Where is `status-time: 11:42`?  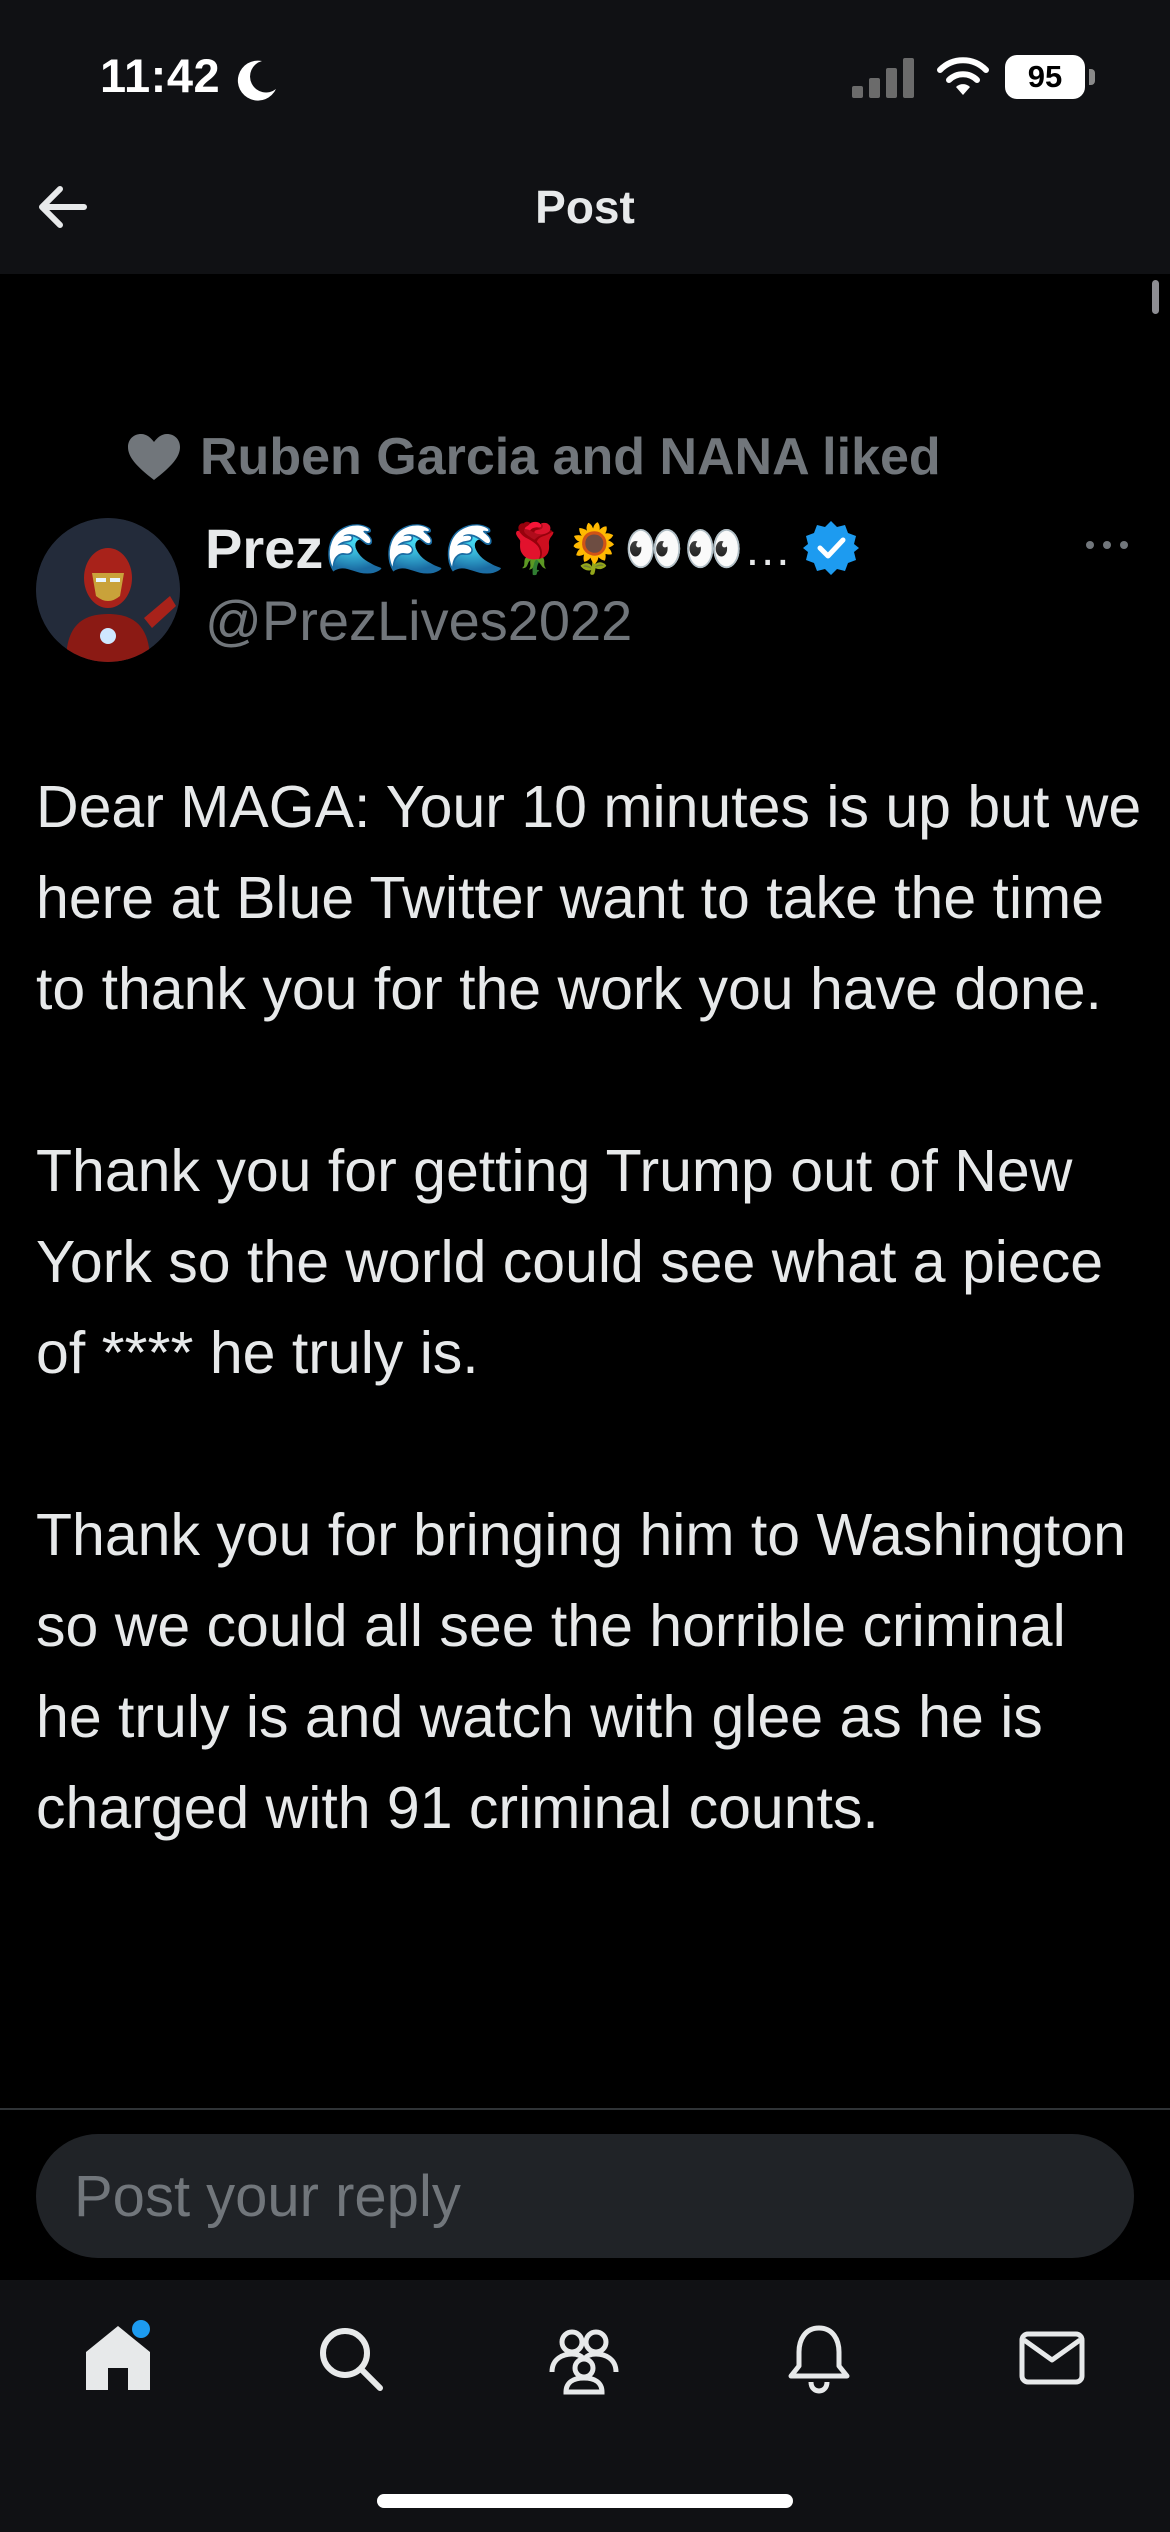
status-time: 11:42 is located at coordinates (160, 75).